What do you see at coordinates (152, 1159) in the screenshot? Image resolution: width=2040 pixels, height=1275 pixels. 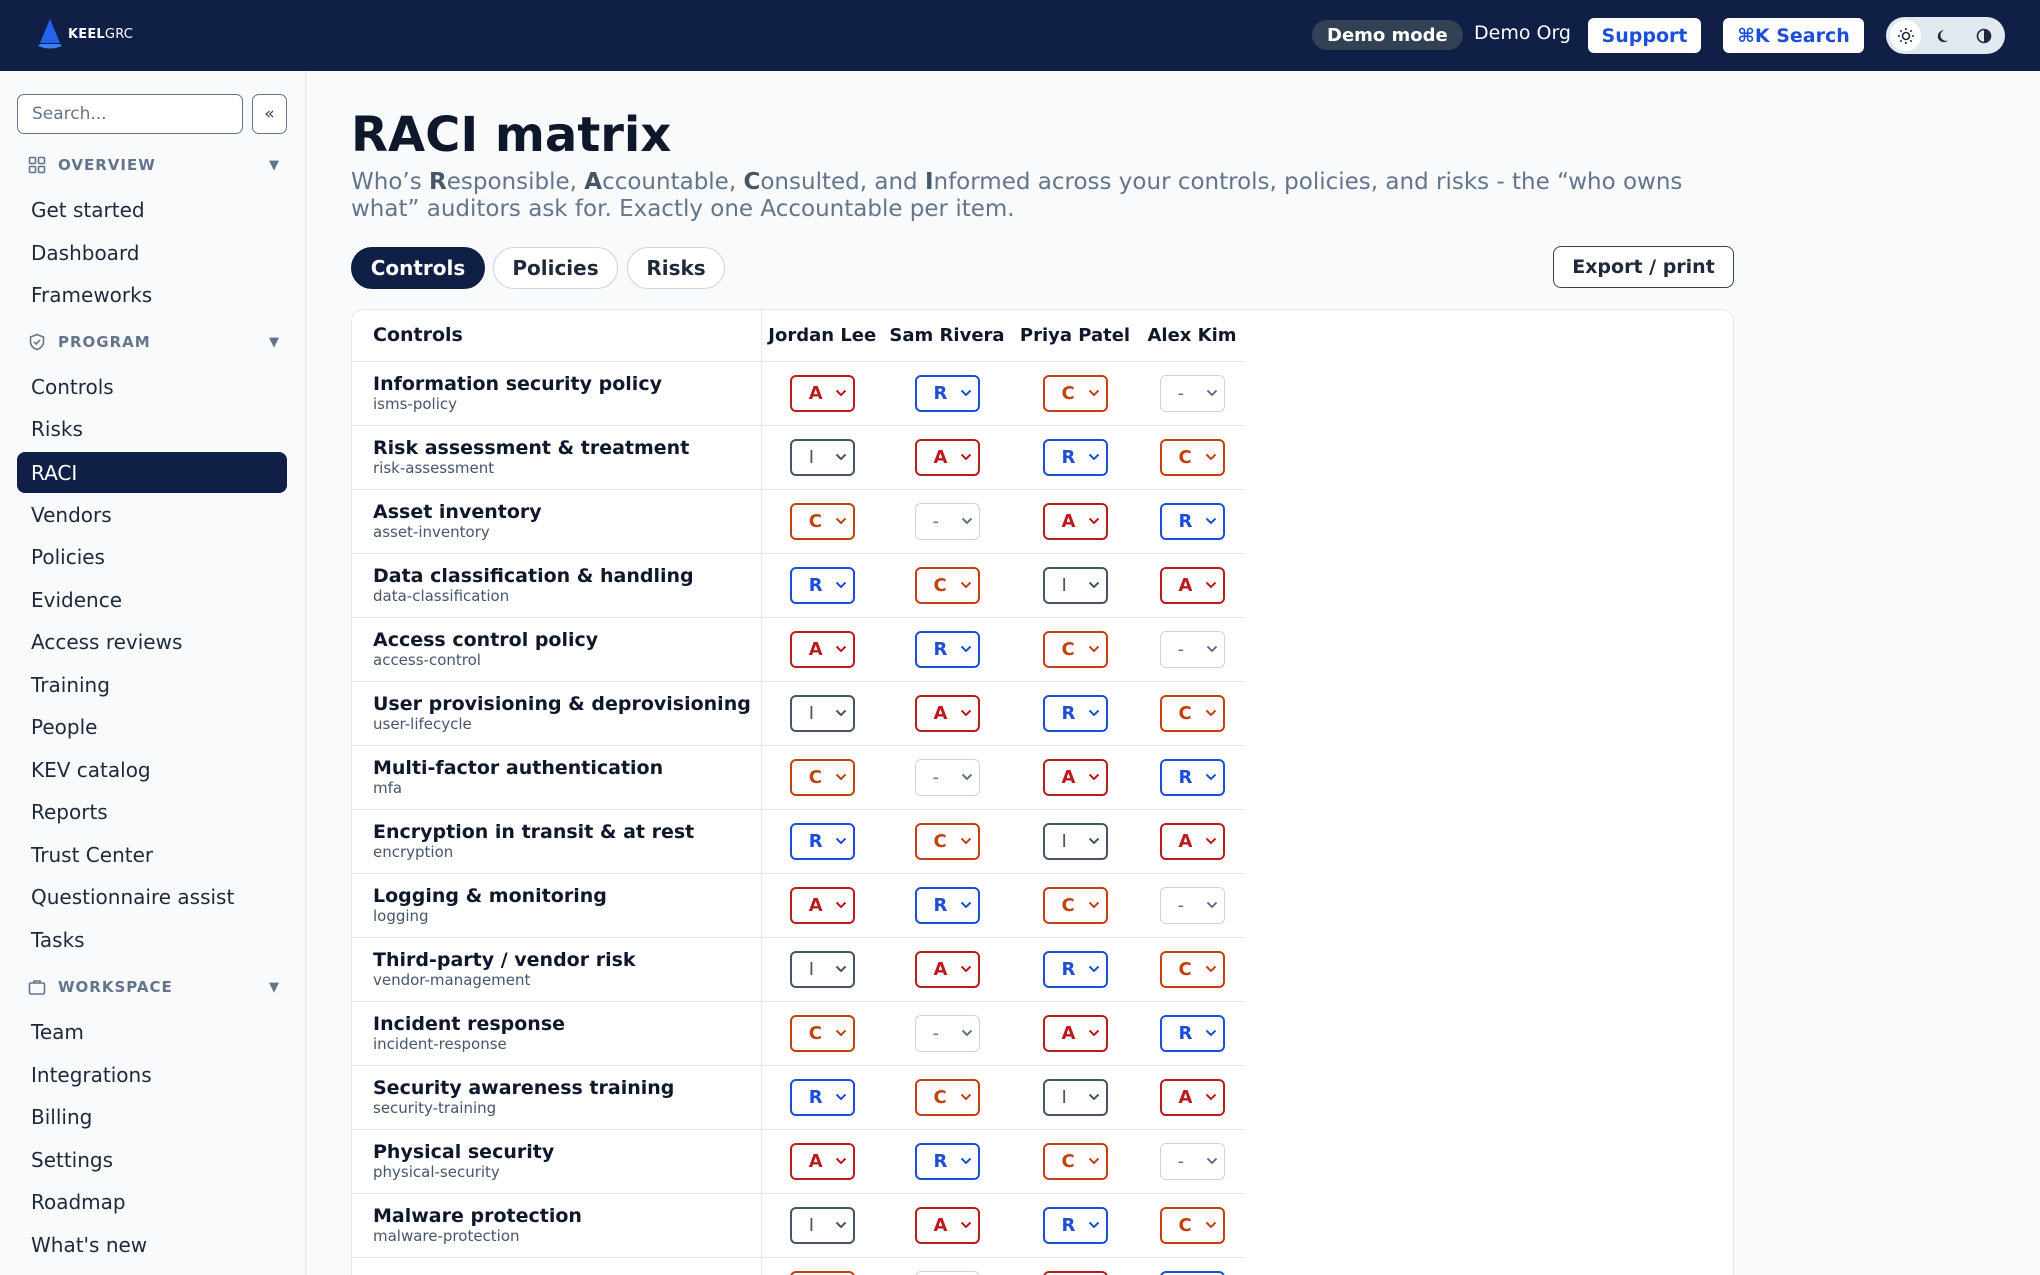 I see `sidebar-item-settings: Settings` at bounding box center [152, 1159].